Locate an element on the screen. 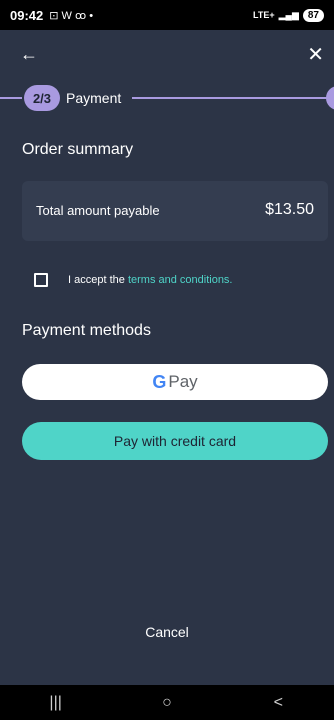 This screenshot has width=334, height=720. network-type-icon: LTE+ is located at coordinates (264, 15).